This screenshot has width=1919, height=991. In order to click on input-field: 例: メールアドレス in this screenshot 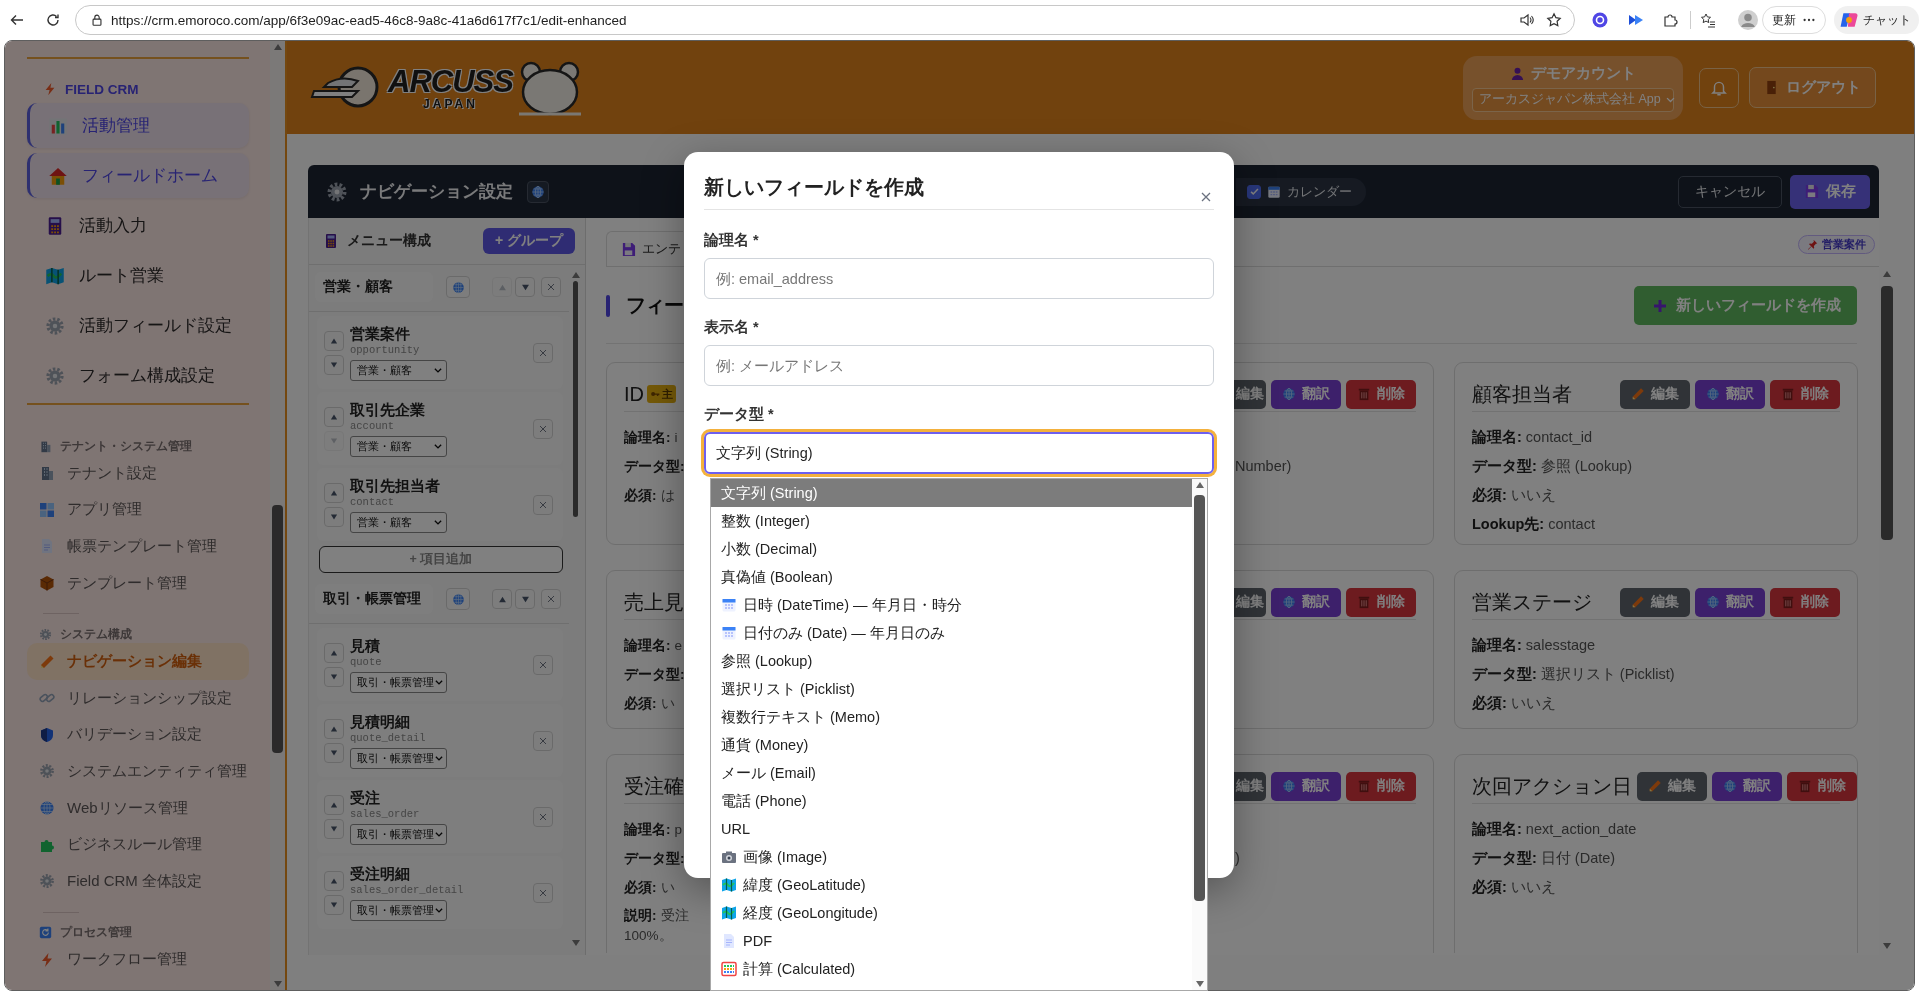, I will do `click(959, 365)`.